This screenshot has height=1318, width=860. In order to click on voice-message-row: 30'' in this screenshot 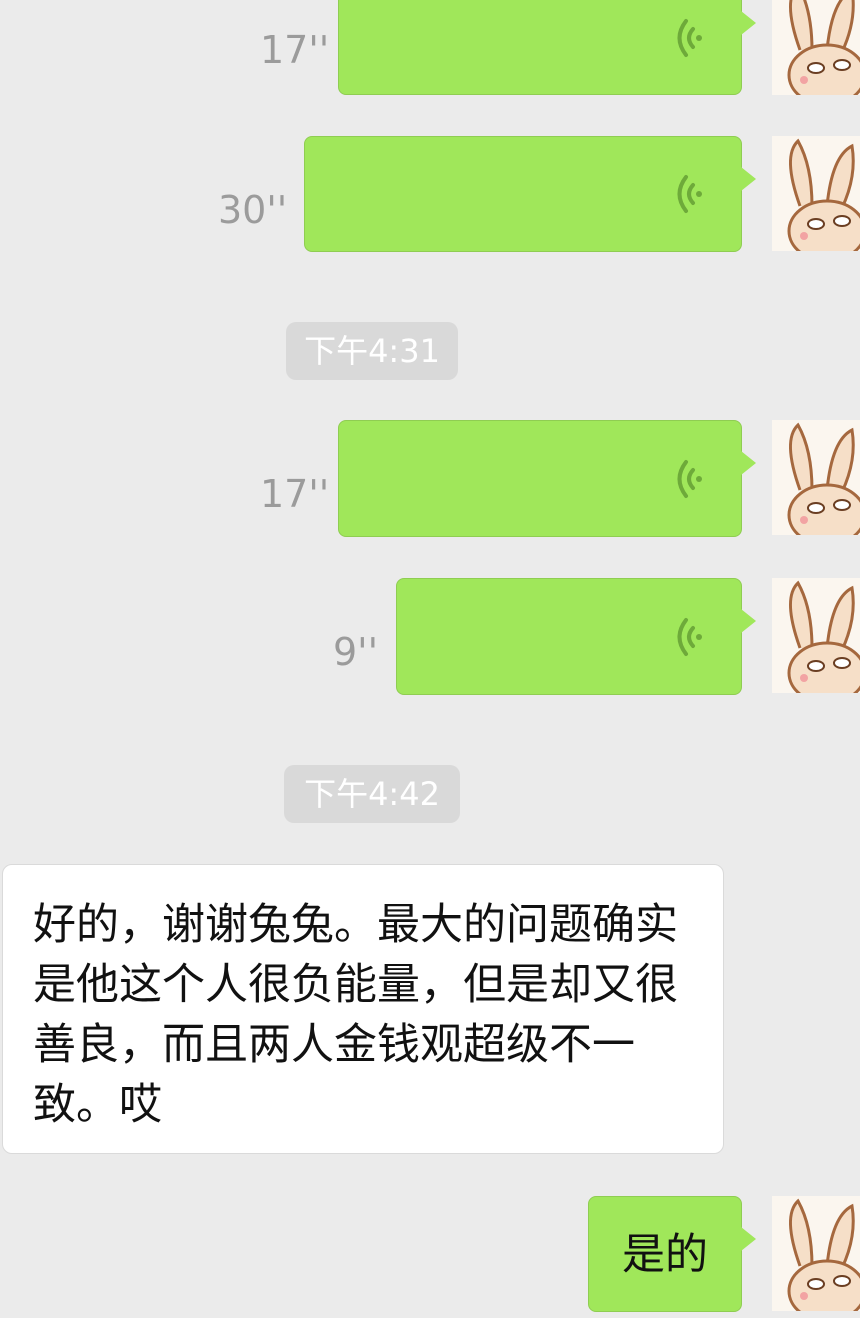, I will do `click(430, 192)`.